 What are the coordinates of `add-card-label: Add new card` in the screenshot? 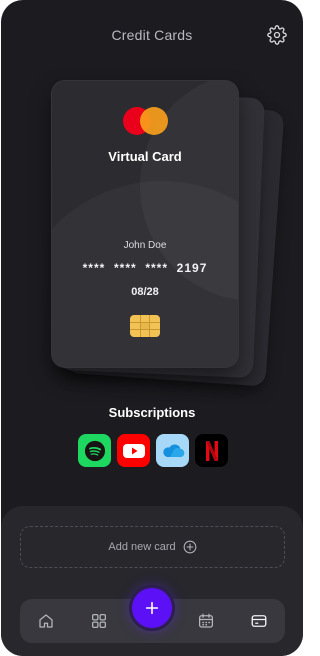 It's located at (142, 547).